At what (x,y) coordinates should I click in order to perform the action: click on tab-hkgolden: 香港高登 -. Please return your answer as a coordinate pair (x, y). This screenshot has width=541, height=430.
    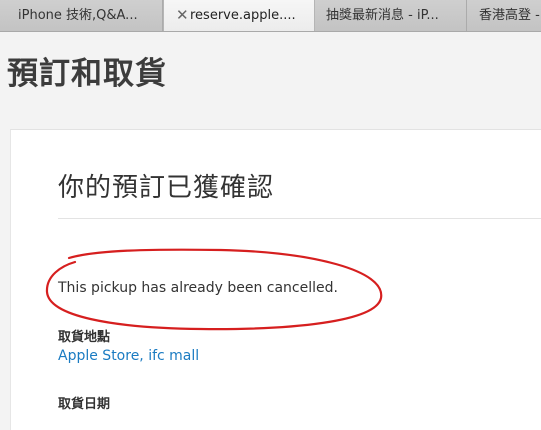
    Looking at the image, I should click on (504, 15).